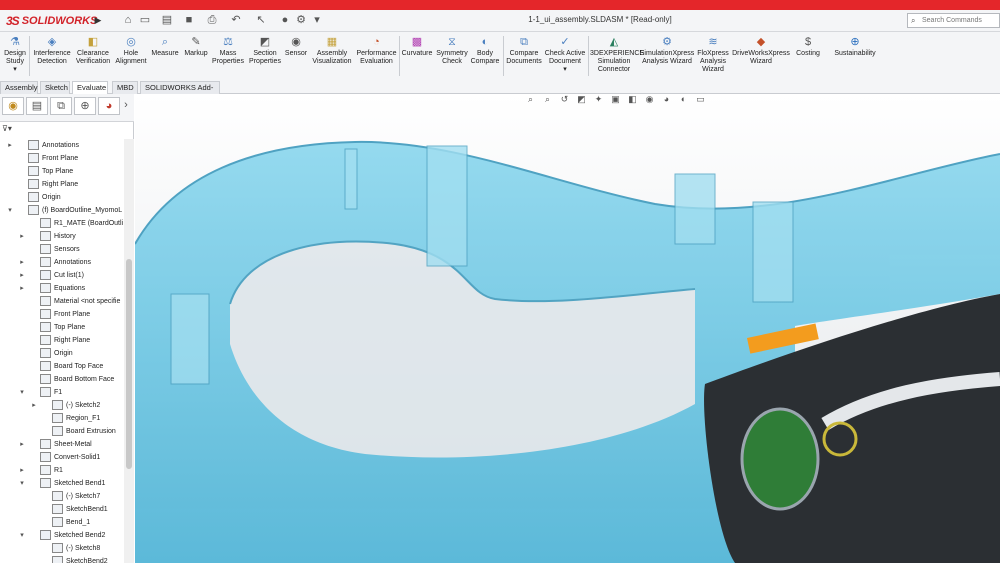 The width and height of the screenshot is (1000, 563). Describe the element at coordinates (196, 56) in the screenshot. I see `ribbon-button-markup: ✎ Markup` at that location.